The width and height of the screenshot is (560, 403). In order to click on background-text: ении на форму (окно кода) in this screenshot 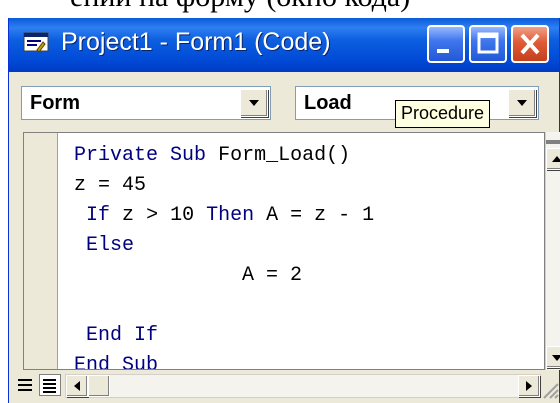, I will do `click(240, 7)`.